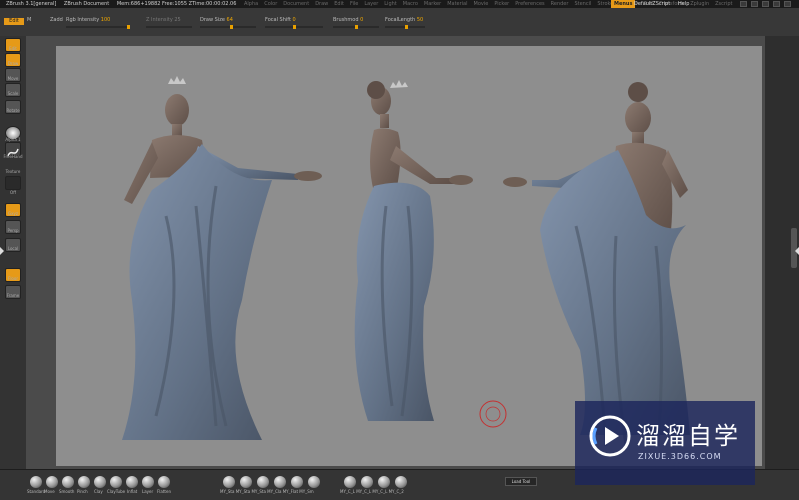 The image size is (799, 500). What do you see at coordinates (321, 4) in the screenshot?
I see `menu-item-draw: Draw` at bounding box center [321, 4].